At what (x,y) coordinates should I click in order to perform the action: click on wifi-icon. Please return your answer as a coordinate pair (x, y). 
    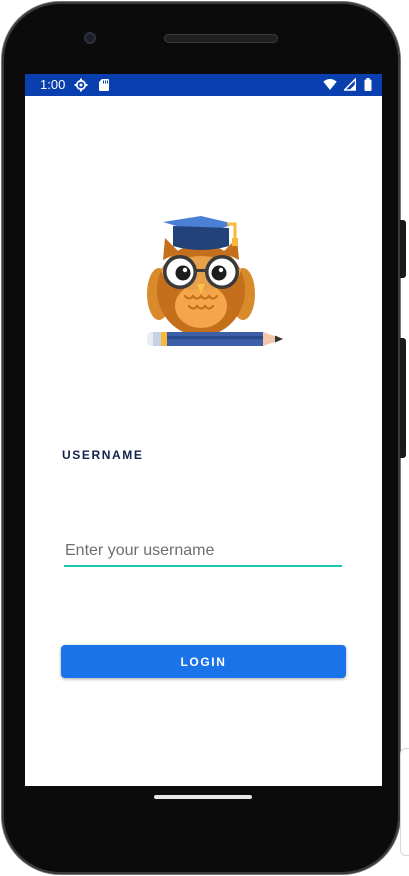
    Looking at the image, I should click on (330, 84).